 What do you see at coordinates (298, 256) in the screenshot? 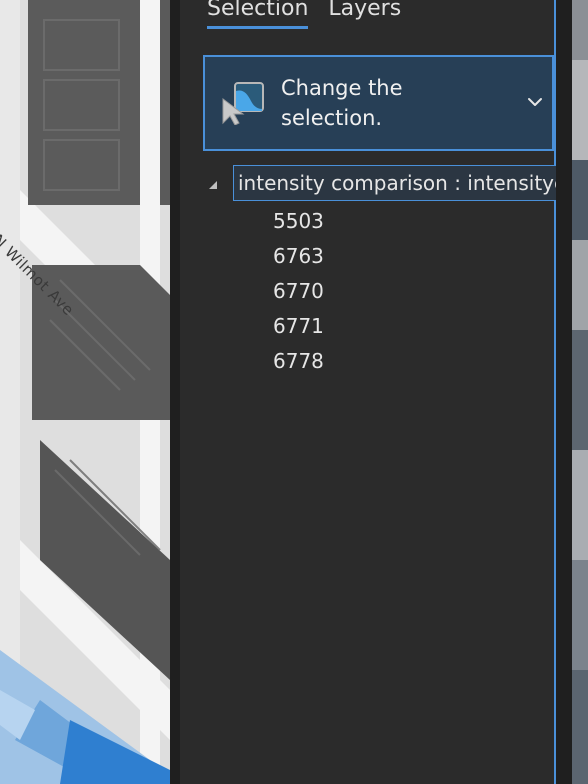
I see `tree-item: 6763` at bounding box center [298, 256].